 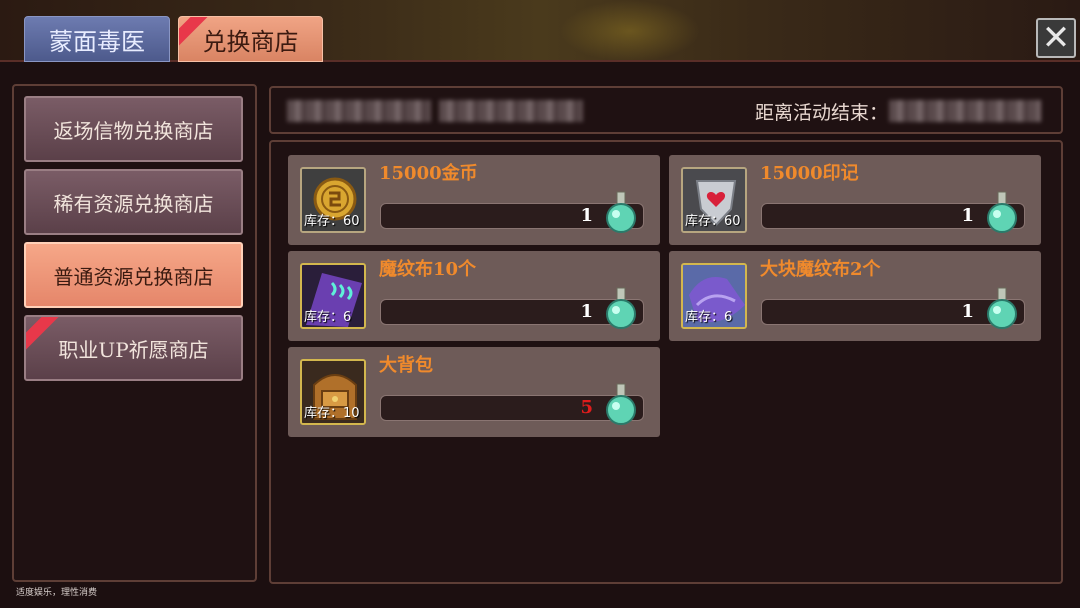 I want to click on close-button: ✕, so click(x=1056, y=38).